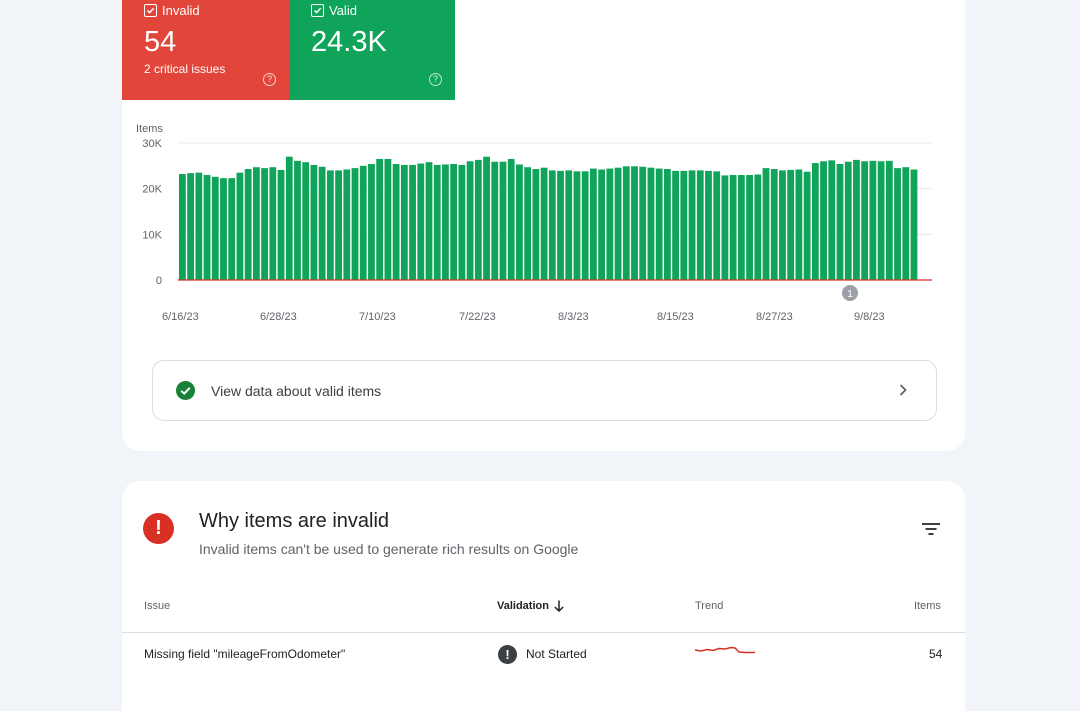  What do you see at coordinates (158, 528) in the screenshot?
I see `error-icon: !` at bounding box center [158, 528].